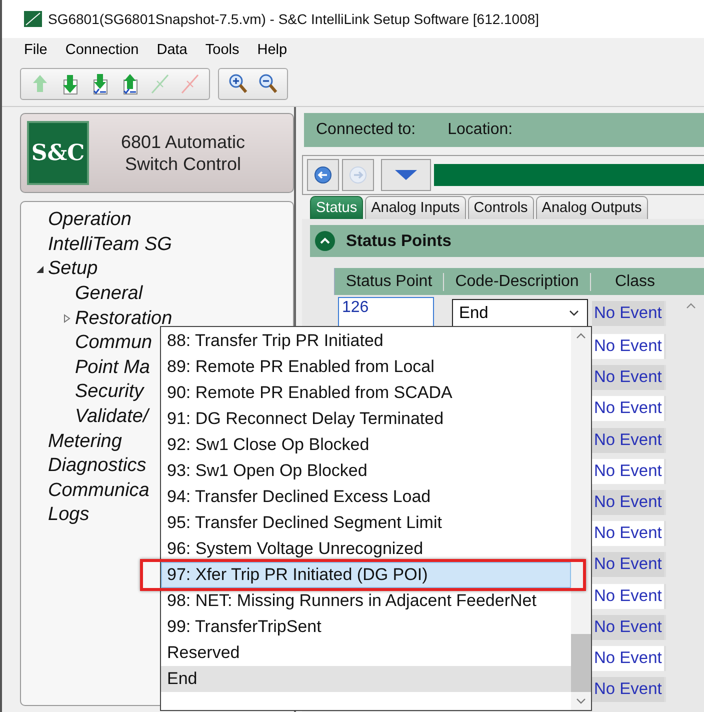 This screenshot has height=712, width=704. I want to click on triangle-down-icon, so click(406, 175).